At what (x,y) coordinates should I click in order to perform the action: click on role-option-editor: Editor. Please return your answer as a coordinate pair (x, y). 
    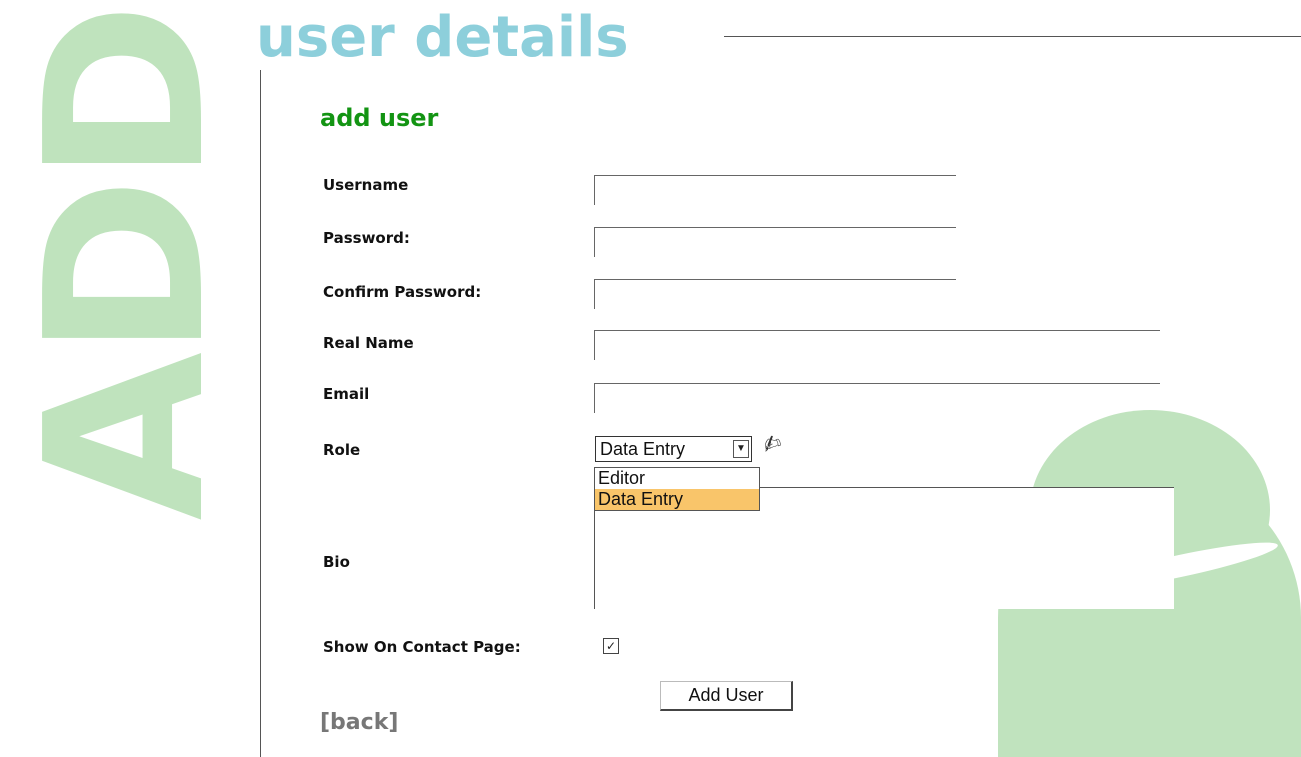
    Looking at the image, I should click on (677, 478).